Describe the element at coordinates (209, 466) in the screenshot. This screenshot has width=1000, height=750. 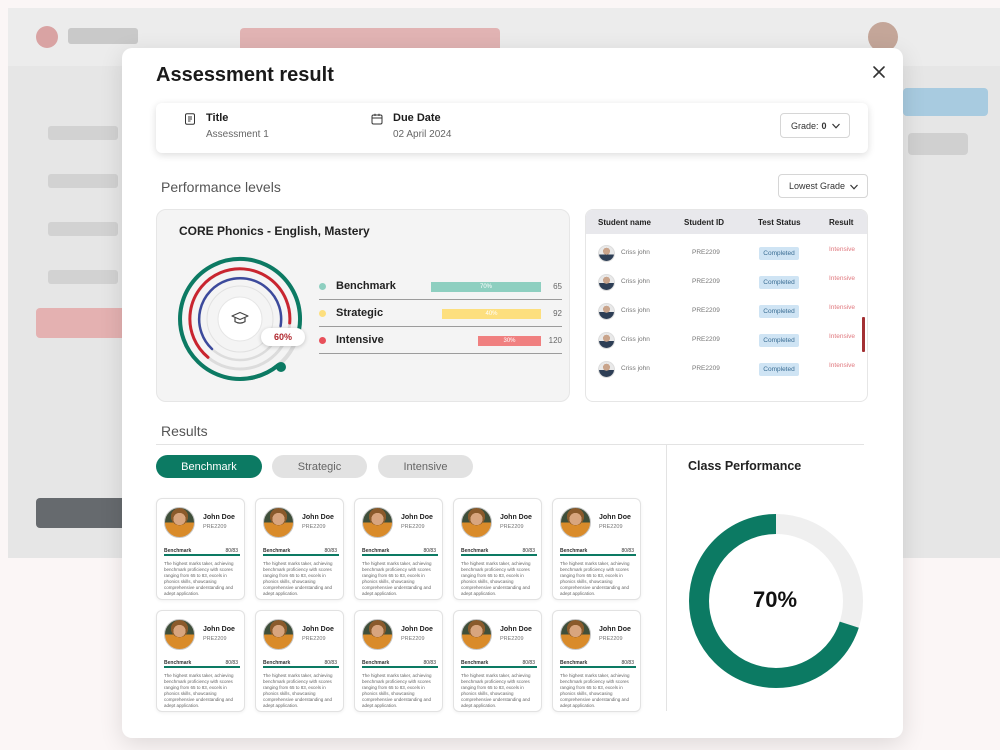
I see `tab-benchmark: Benchmark` at that location.